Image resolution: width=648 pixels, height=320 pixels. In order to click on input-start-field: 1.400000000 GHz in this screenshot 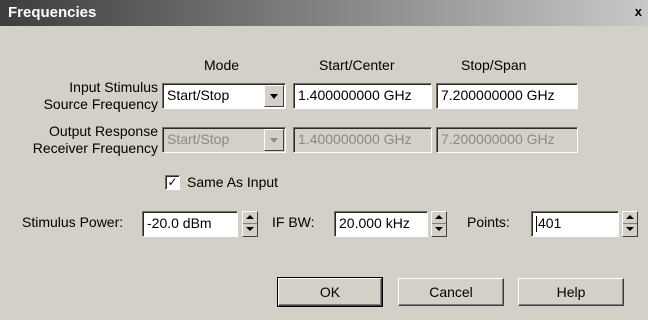, I will do `click(362, 96)`.